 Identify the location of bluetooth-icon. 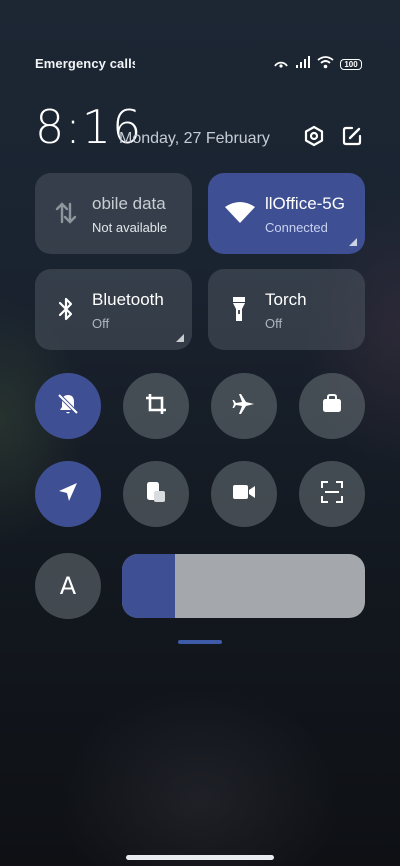
(66, 309).